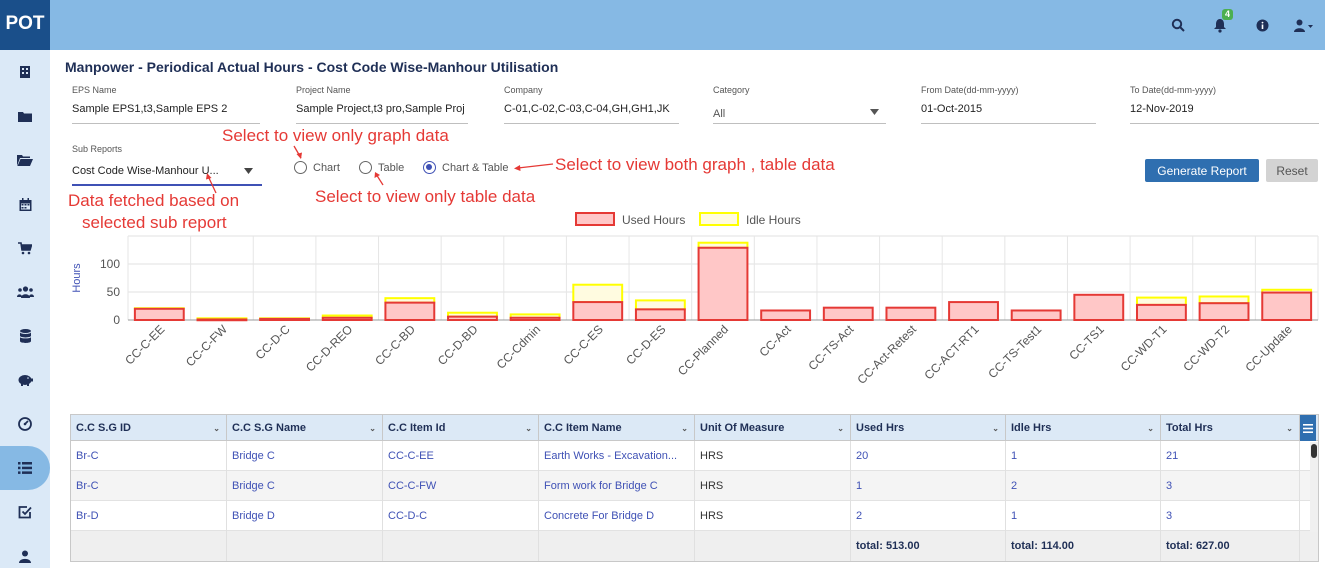 Image resolution: width=1325 pixels, height=568 pixels. Describe the element at coordinates (305, 486) in the screenshot. I see `table-cell: Bridge C` at that location.